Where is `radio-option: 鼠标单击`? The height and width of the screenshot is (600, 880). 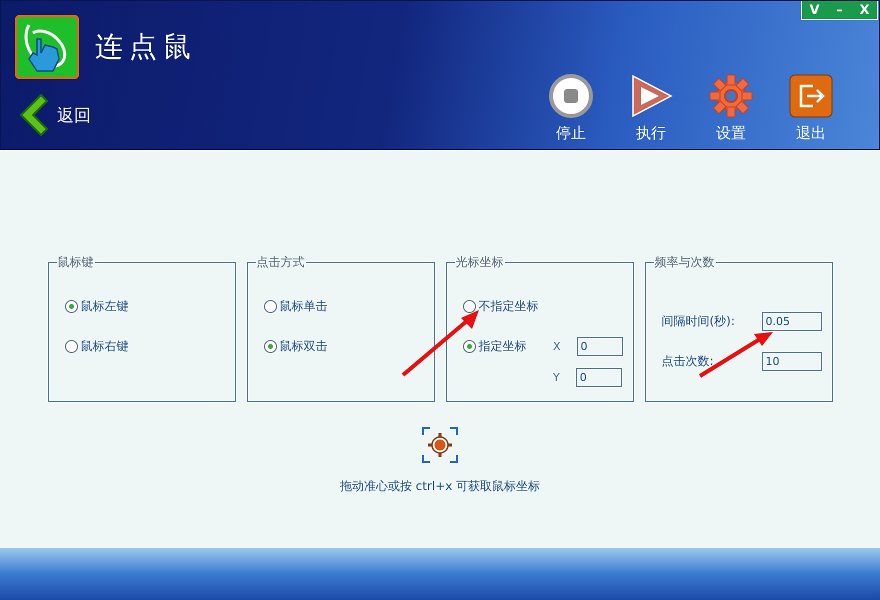 radio-option: 鼠标单击 is located at coordinates (296, 306).